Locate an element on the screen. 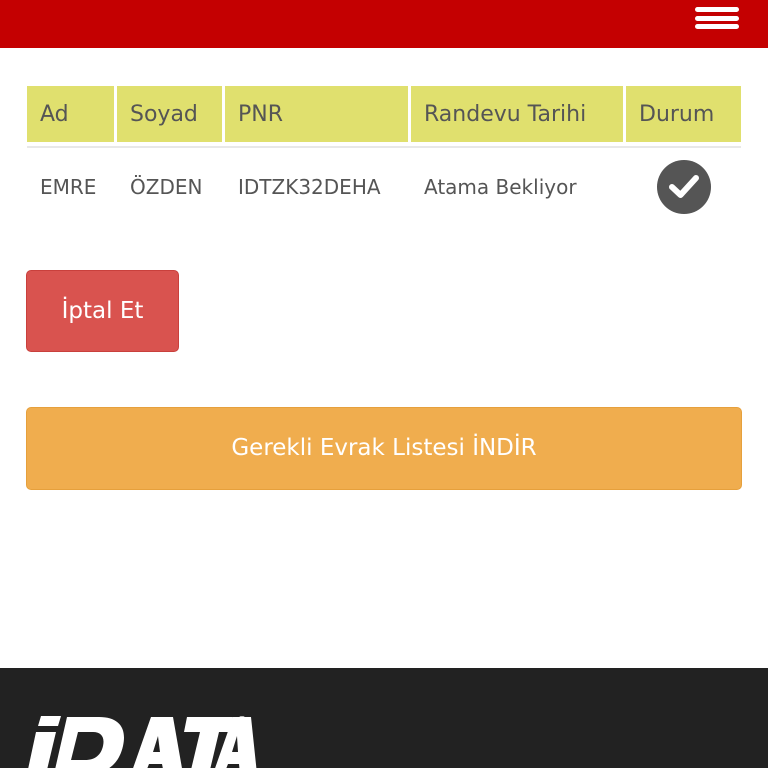  check-circle-icon is located at coordinates (683, 187).